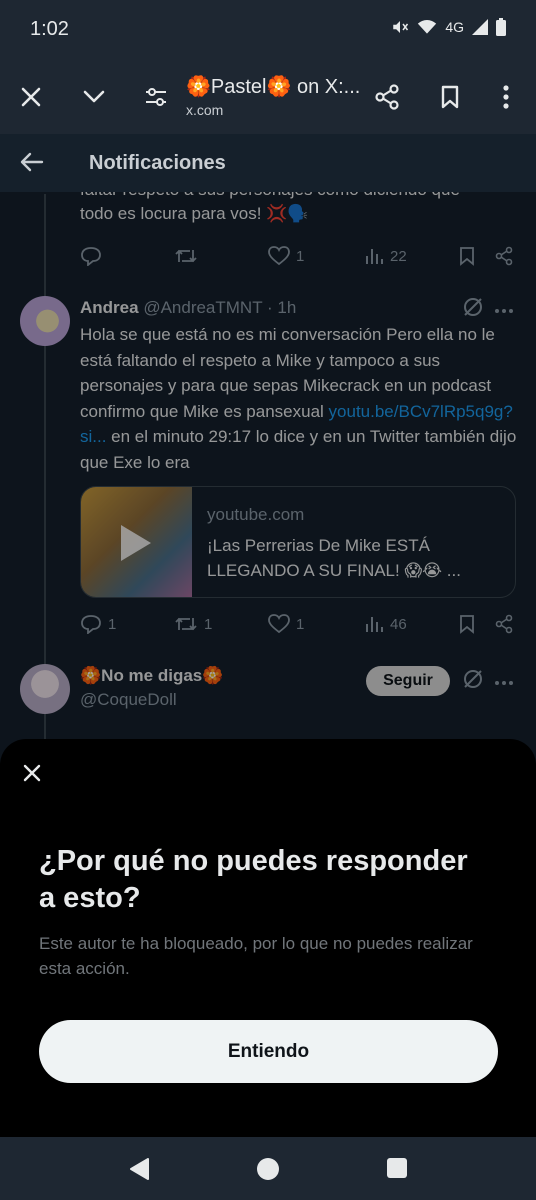 This screenshot has width=536, height=1200. What do you see at coordinates (157, 163) in the screenshot?
I see `header-title: Notificaciones` at bounding box center [157, 163].